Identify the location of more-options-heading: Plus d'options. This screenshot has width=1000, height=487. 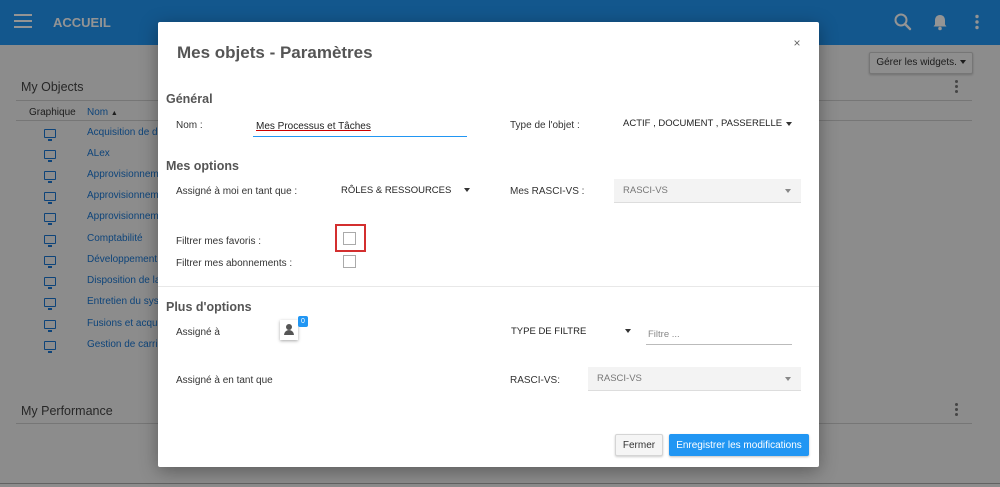
(209, 307).